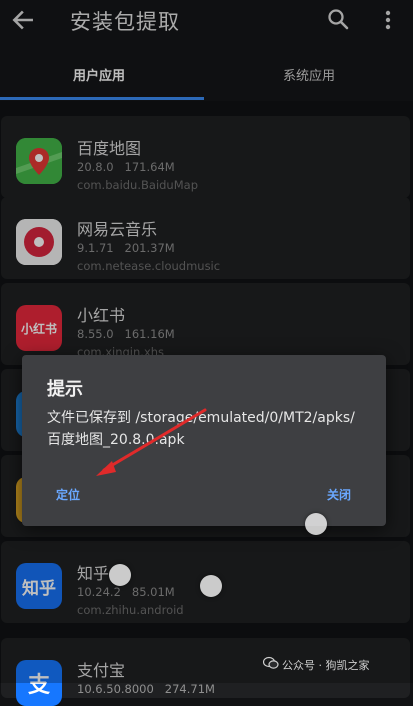 The width and height of the screenshot is (413, 706). I want to click on dialog-title: 提示, so click(65, 389).